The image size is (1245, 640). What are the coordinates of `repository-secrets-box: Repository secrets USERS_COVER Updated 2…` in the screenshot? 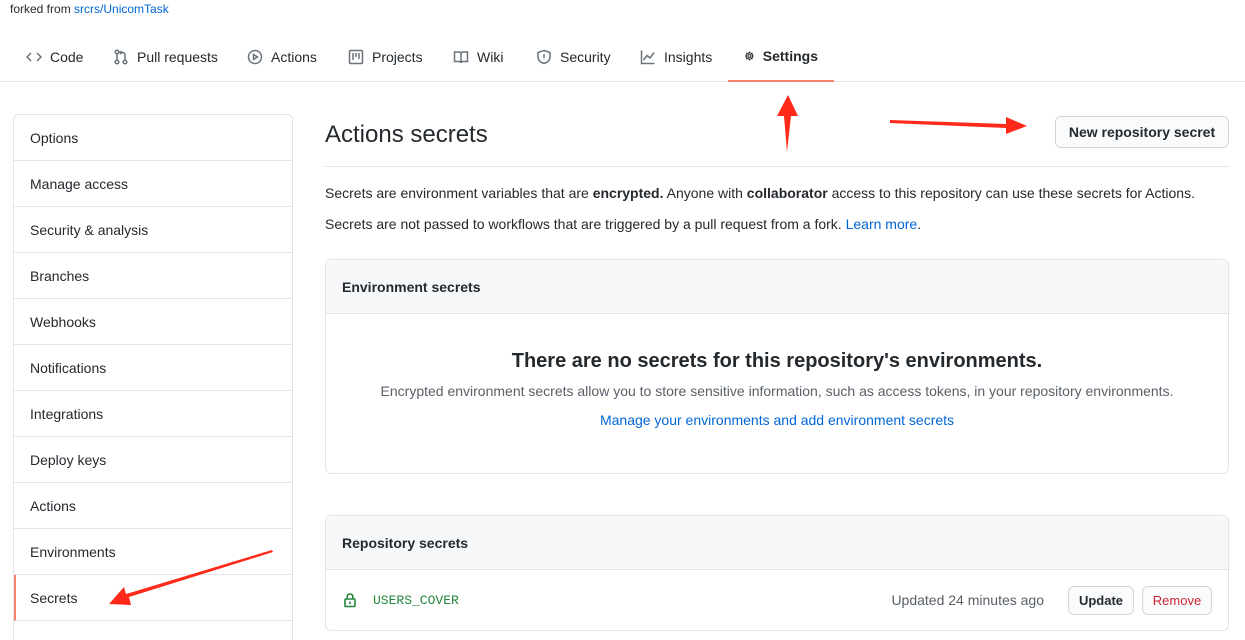 It's located at (777, 573).